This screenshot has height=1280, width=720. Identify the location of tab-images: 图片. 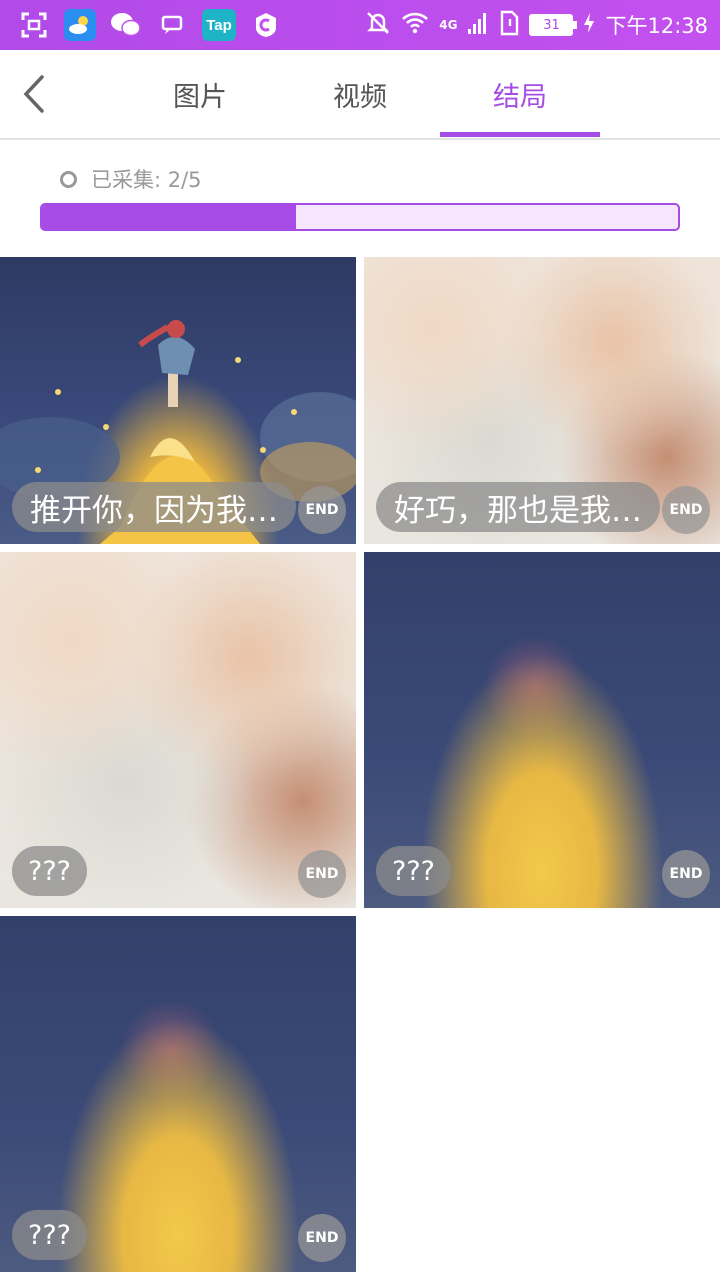
(200, 94).